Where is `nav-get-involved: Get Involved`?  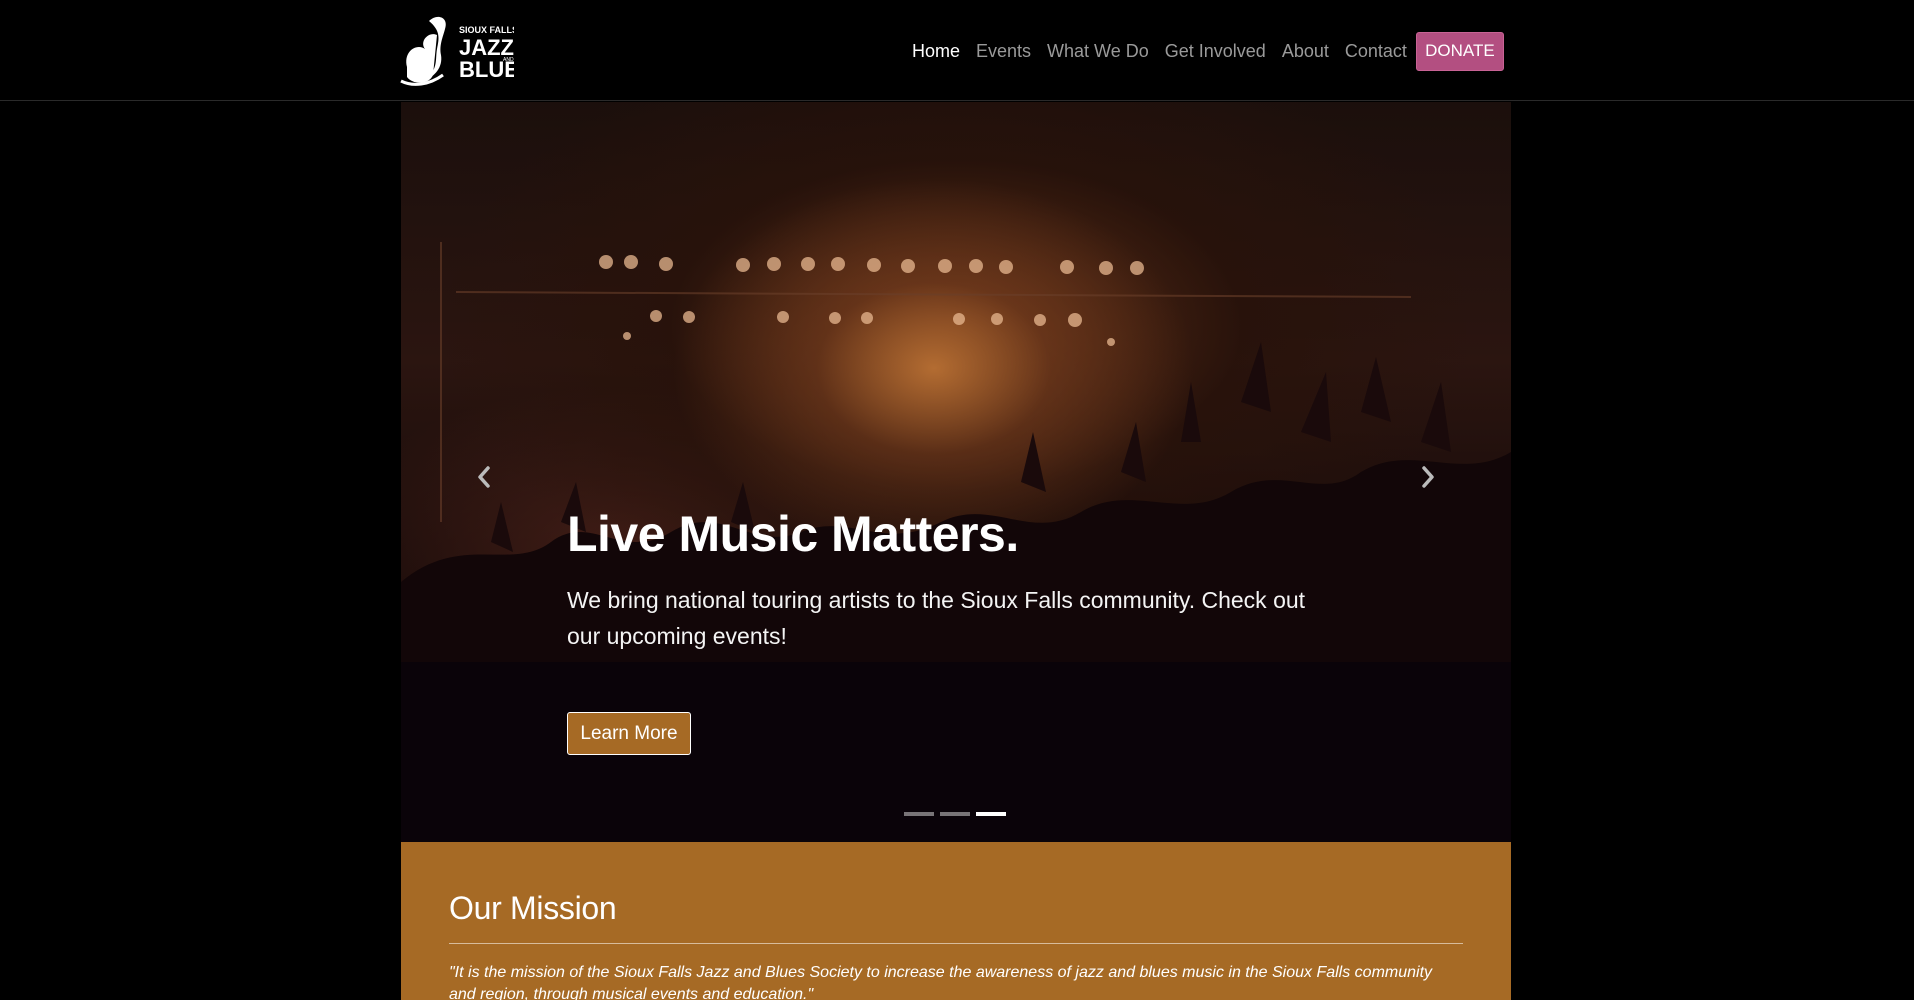
nav-get-involved: Get Involved is located at coordinates (1215, 51).